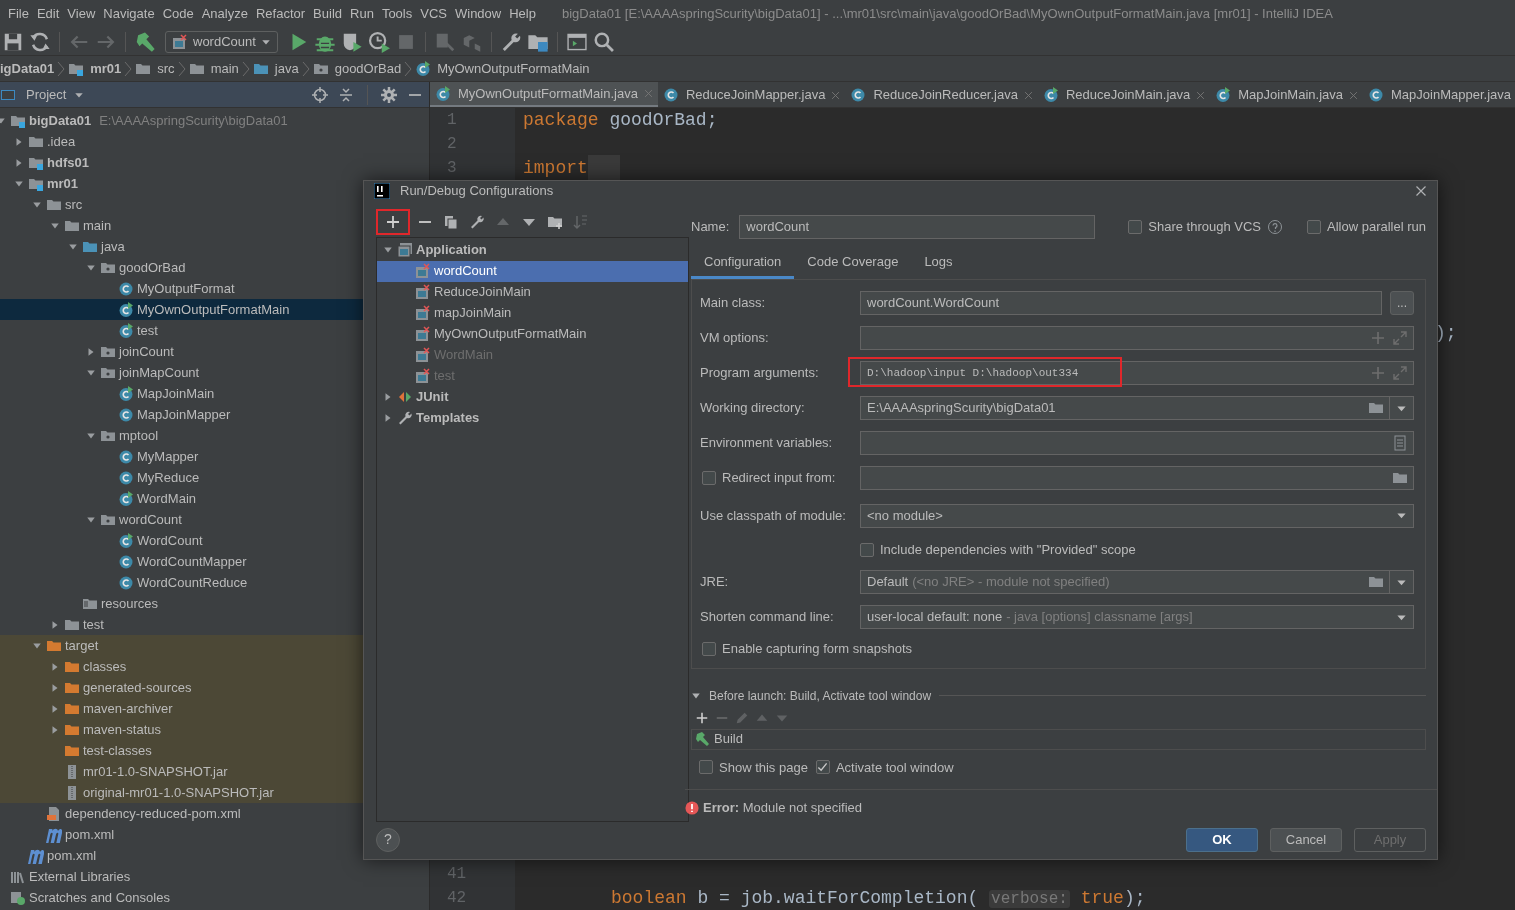  Describe the element at coordinates (1204, 226) in the screenshot. I see `checkbox-label: Share through VCS` at that location.